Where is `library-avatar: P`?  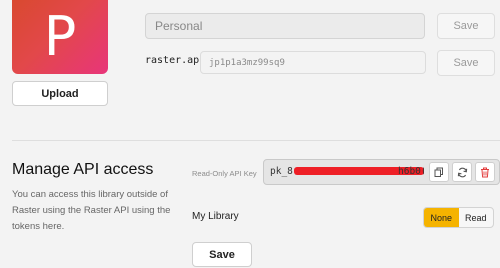
library-avatar: P is located at coordinates (60, 37).